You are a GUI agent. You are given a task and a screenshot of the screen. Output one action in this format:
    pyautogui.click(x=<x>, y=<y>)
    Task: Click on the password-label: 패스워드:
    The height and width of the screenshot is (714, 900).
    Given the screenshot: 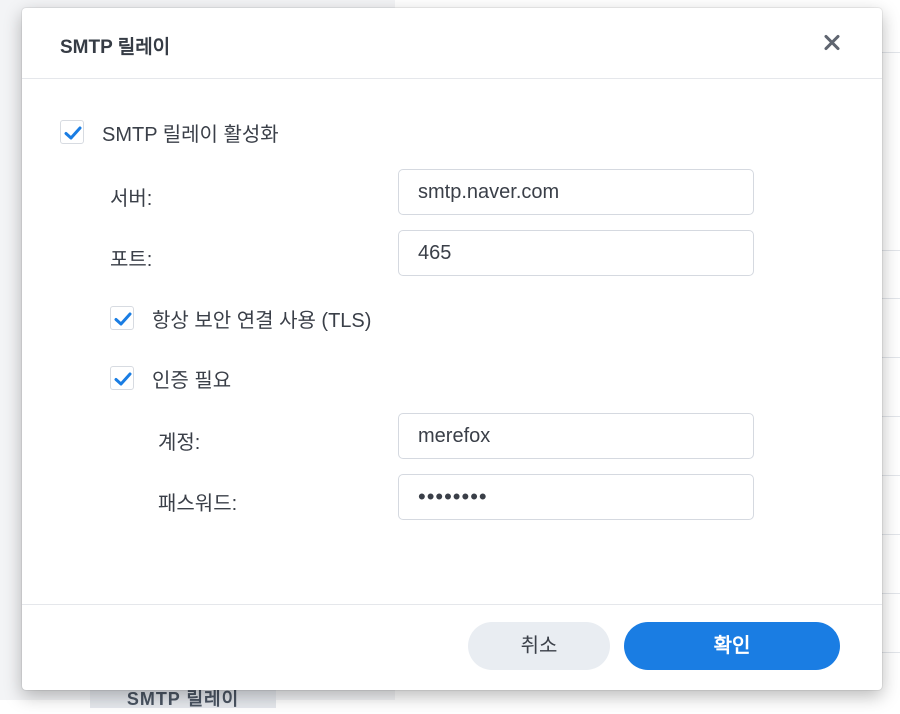 What is the action you would take?
    pyautogui.click(x=198, y=504)
    